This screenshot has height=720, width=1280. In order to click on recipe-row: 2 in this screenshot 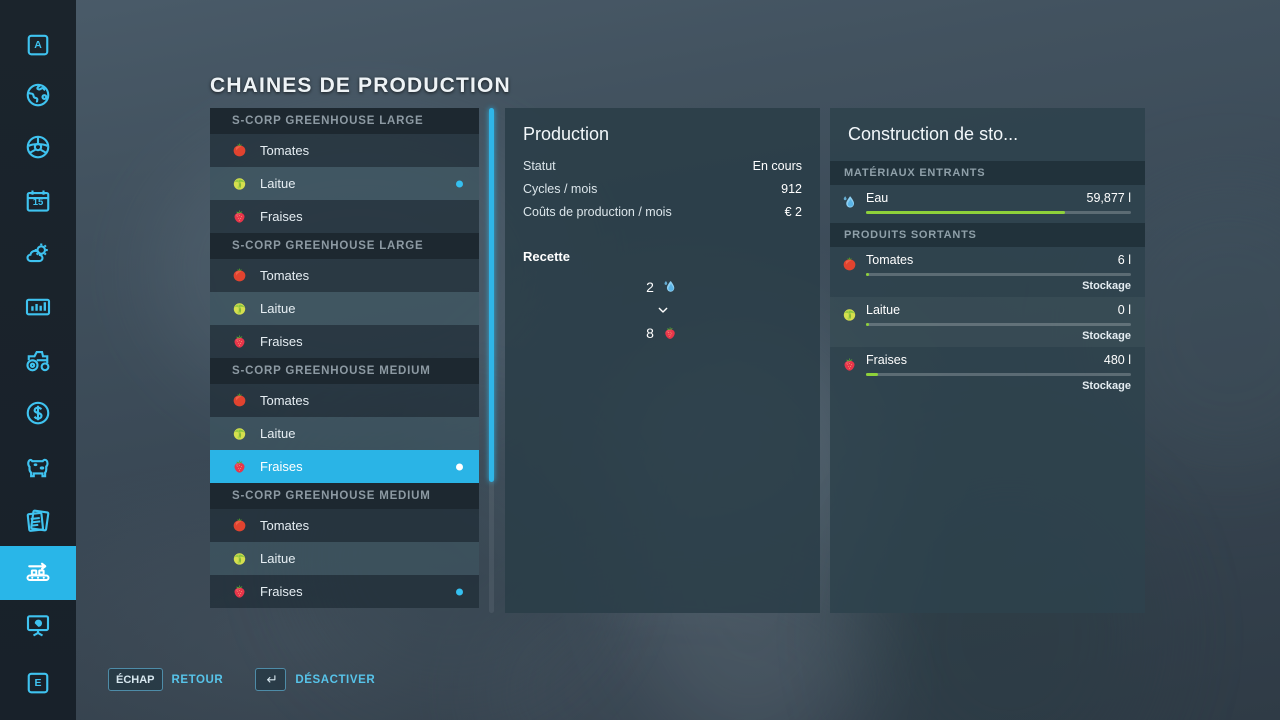, I will do `click(662, 287)`.